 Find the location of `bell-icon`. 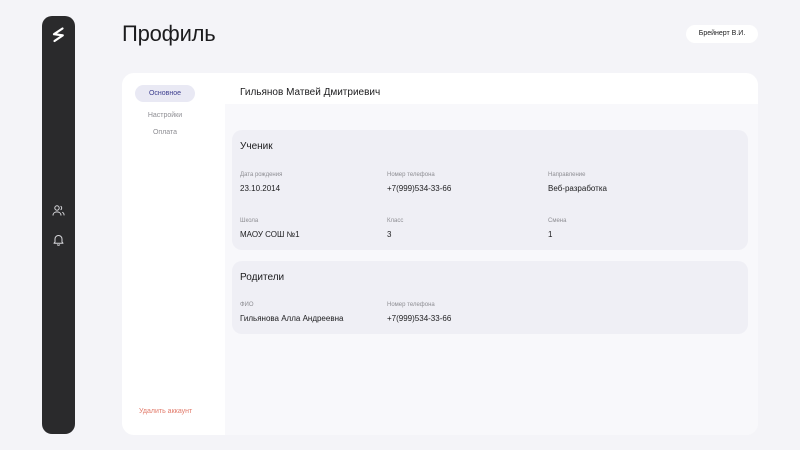

bell-icon is located at coordinates (58, 239).